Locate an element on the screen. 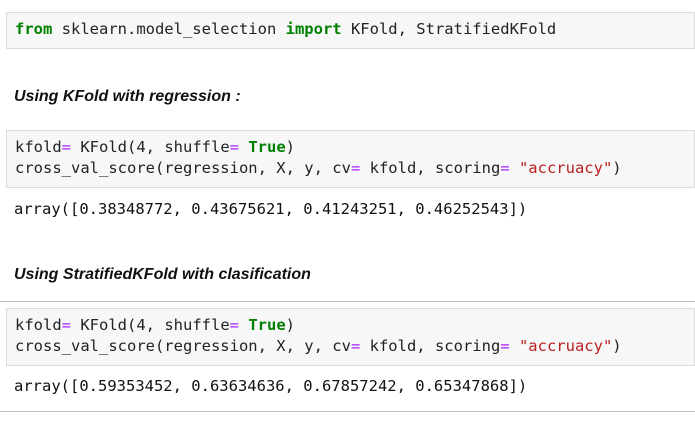 This screenshot has width=695, height=422. imported-names: KFold, StratifiedKFold is located at coordinates (449, 29).